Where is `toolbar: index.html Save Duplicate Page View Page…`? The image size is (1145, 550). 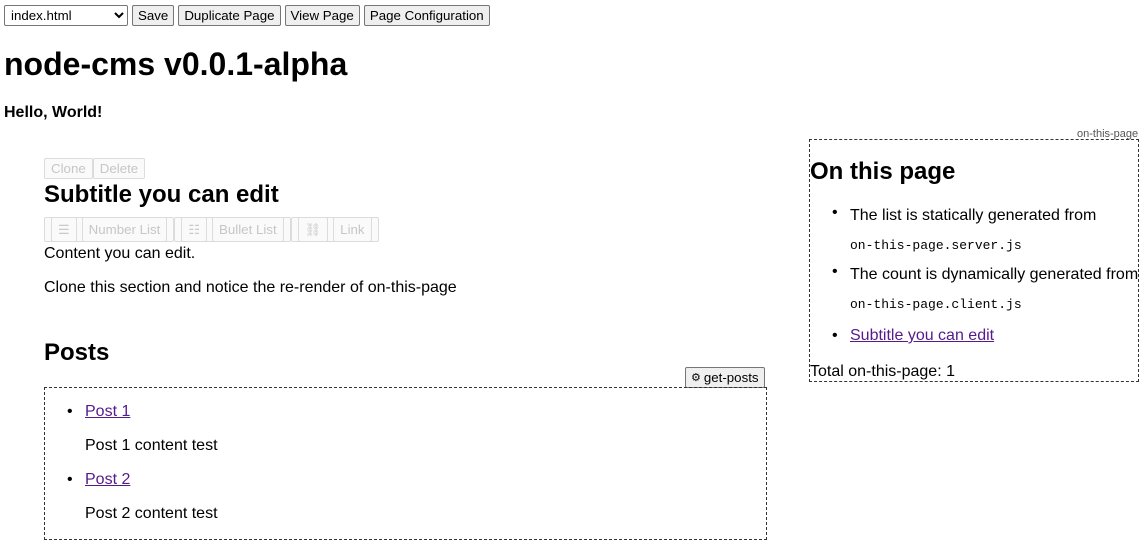
toolbar: index.html Save Duplicate Page View Page… is located at coordinates (247, 15).